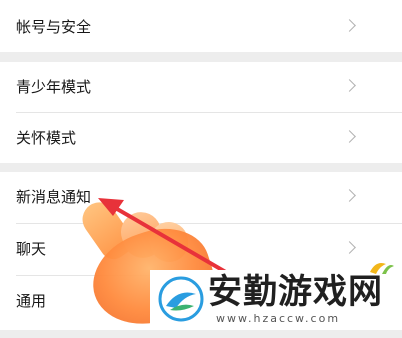 The width and height of the screenshot is (402, 338). Describe the element at coordinates (46, 138) in the screenshot. I see `settings-item-label: 关怀模式` at that location.